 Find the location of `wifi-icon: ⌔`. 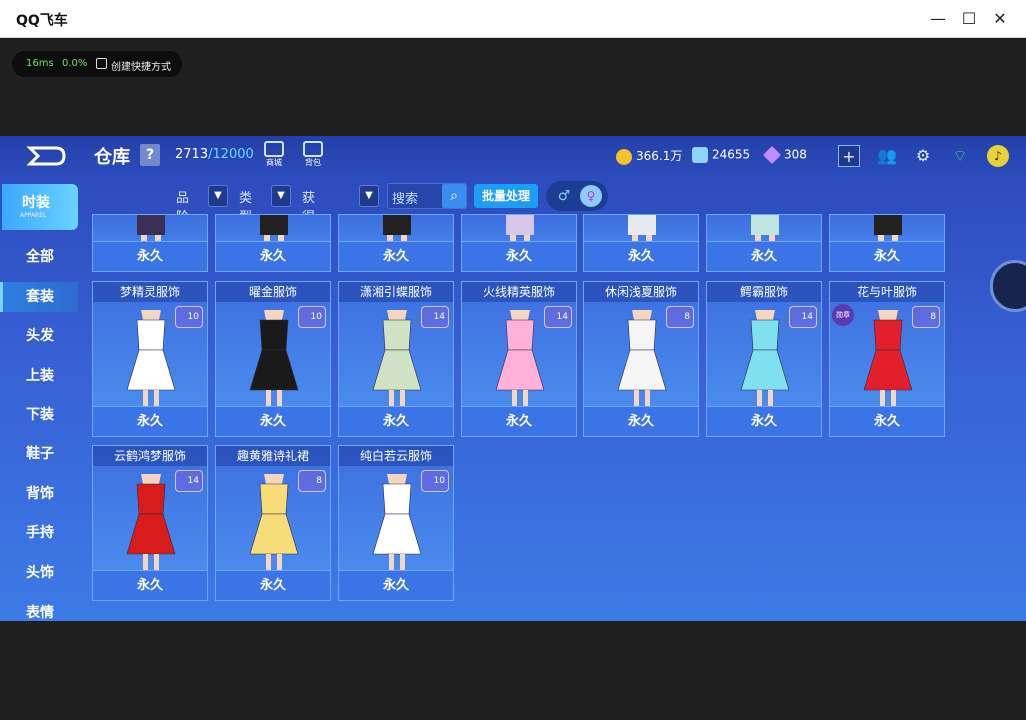

wifi-icon: ⌔ is located at coordinates (960, 155).